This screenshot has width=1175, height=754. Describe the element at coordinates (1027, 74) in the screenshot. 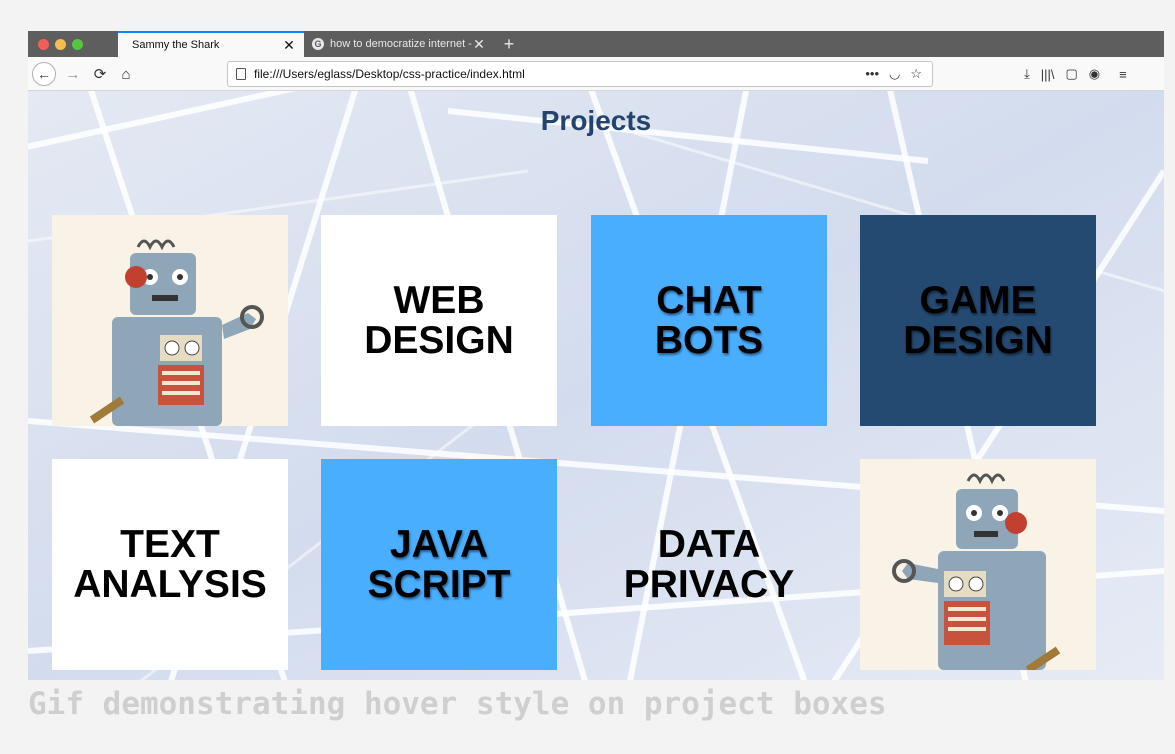

I see `downloads-icon: ⤓` at that location.